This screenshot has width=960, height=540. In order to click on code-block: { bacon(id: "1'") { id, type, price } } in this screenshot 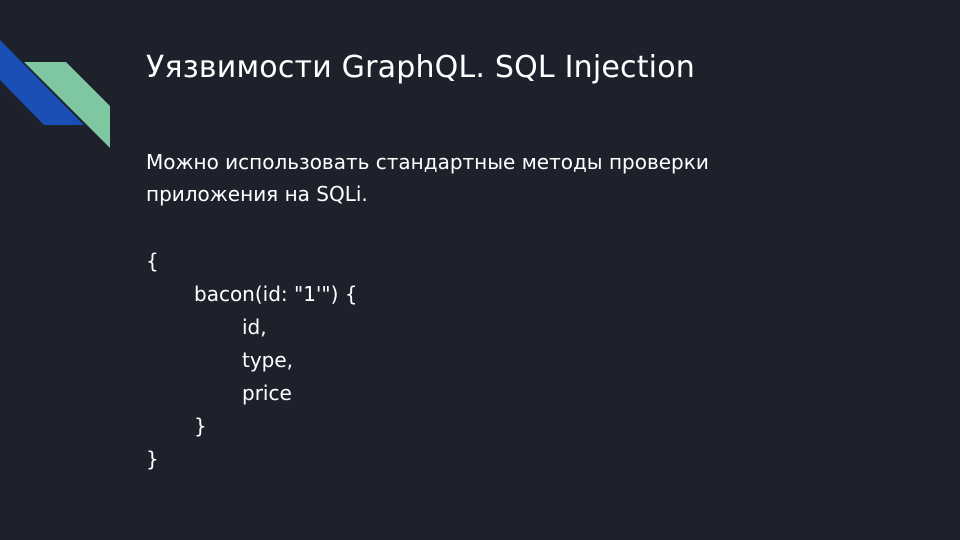, I will do `click(252, 360)`.